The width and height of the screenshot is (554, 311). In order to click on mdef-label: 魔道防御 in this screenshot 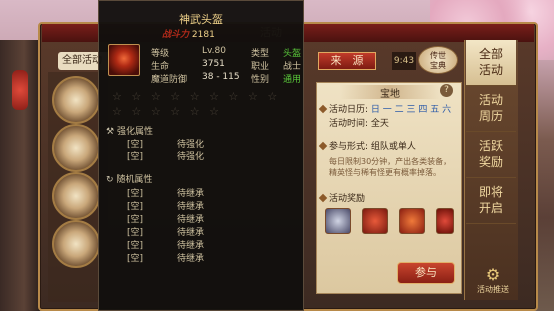, I will do `click(169, 80)`.